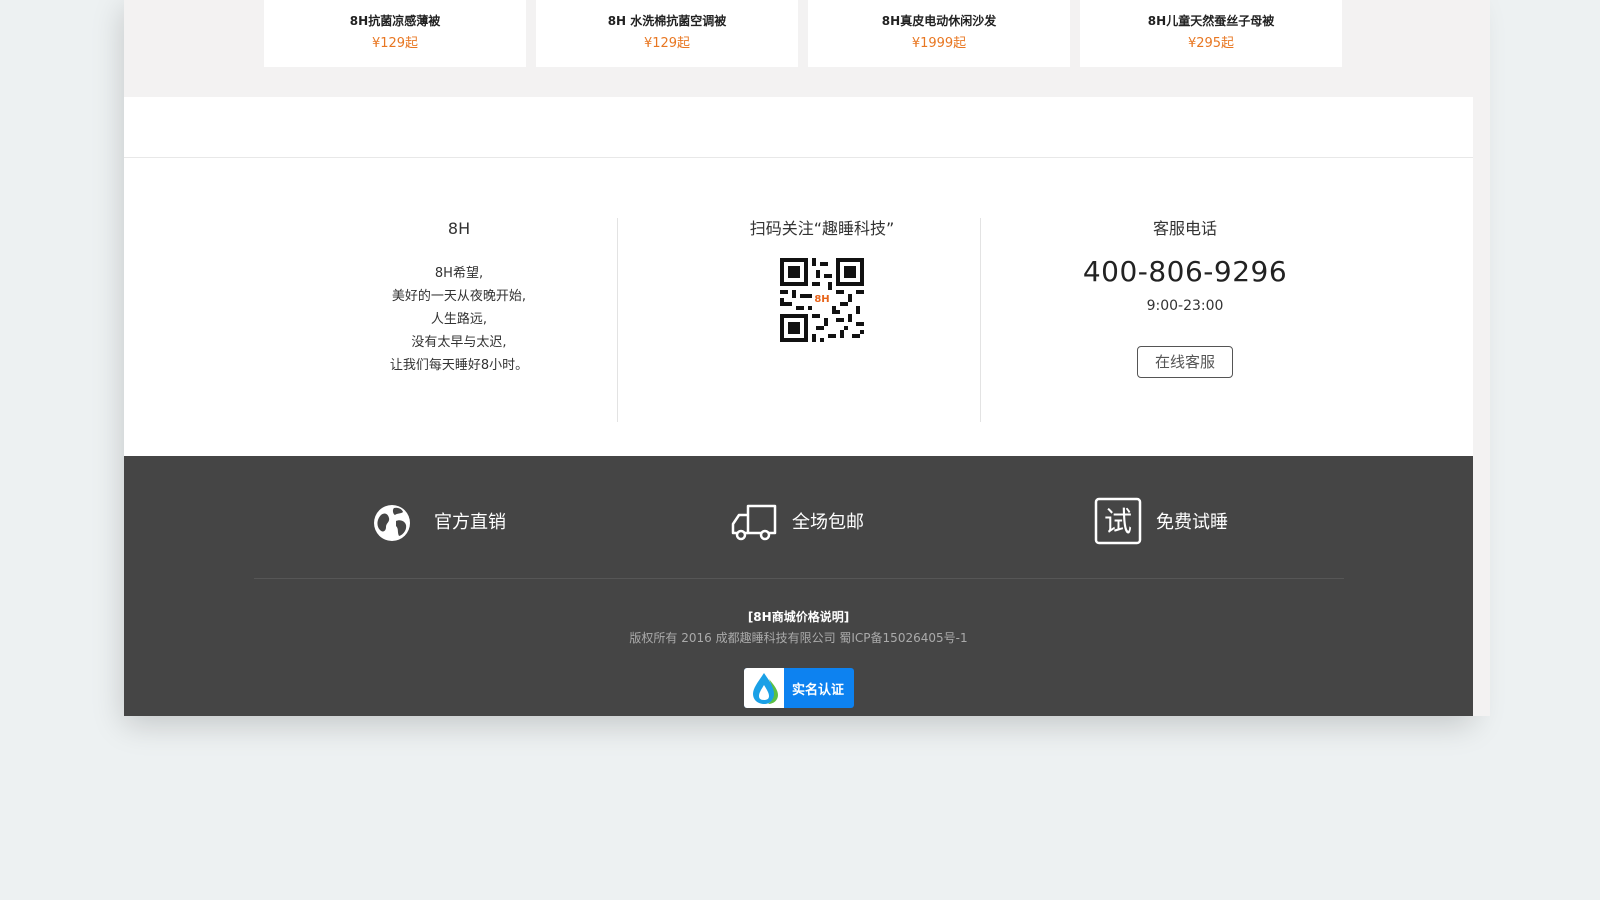 The width and height of the screenshot is (1600, 900). I want to click on online-service-button: 在线客服, so click(1185, 362).